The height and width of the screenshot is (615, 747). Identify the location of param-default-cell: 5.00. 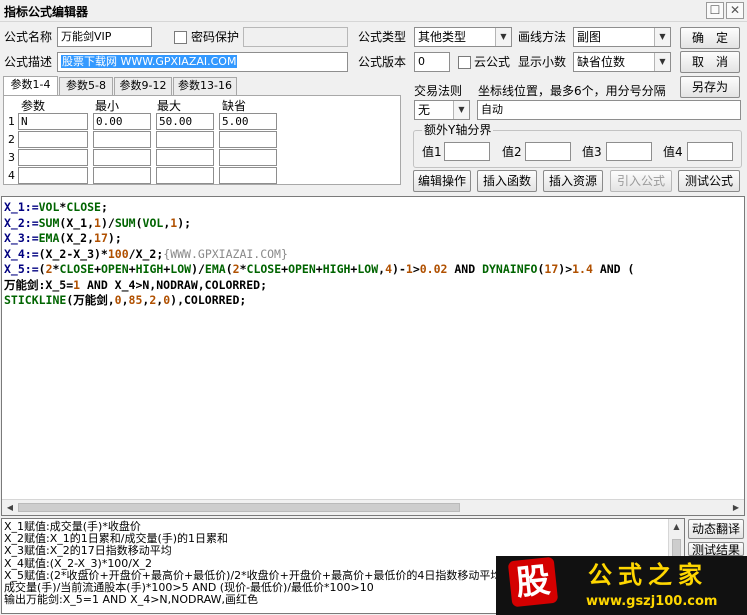
(248, 121).